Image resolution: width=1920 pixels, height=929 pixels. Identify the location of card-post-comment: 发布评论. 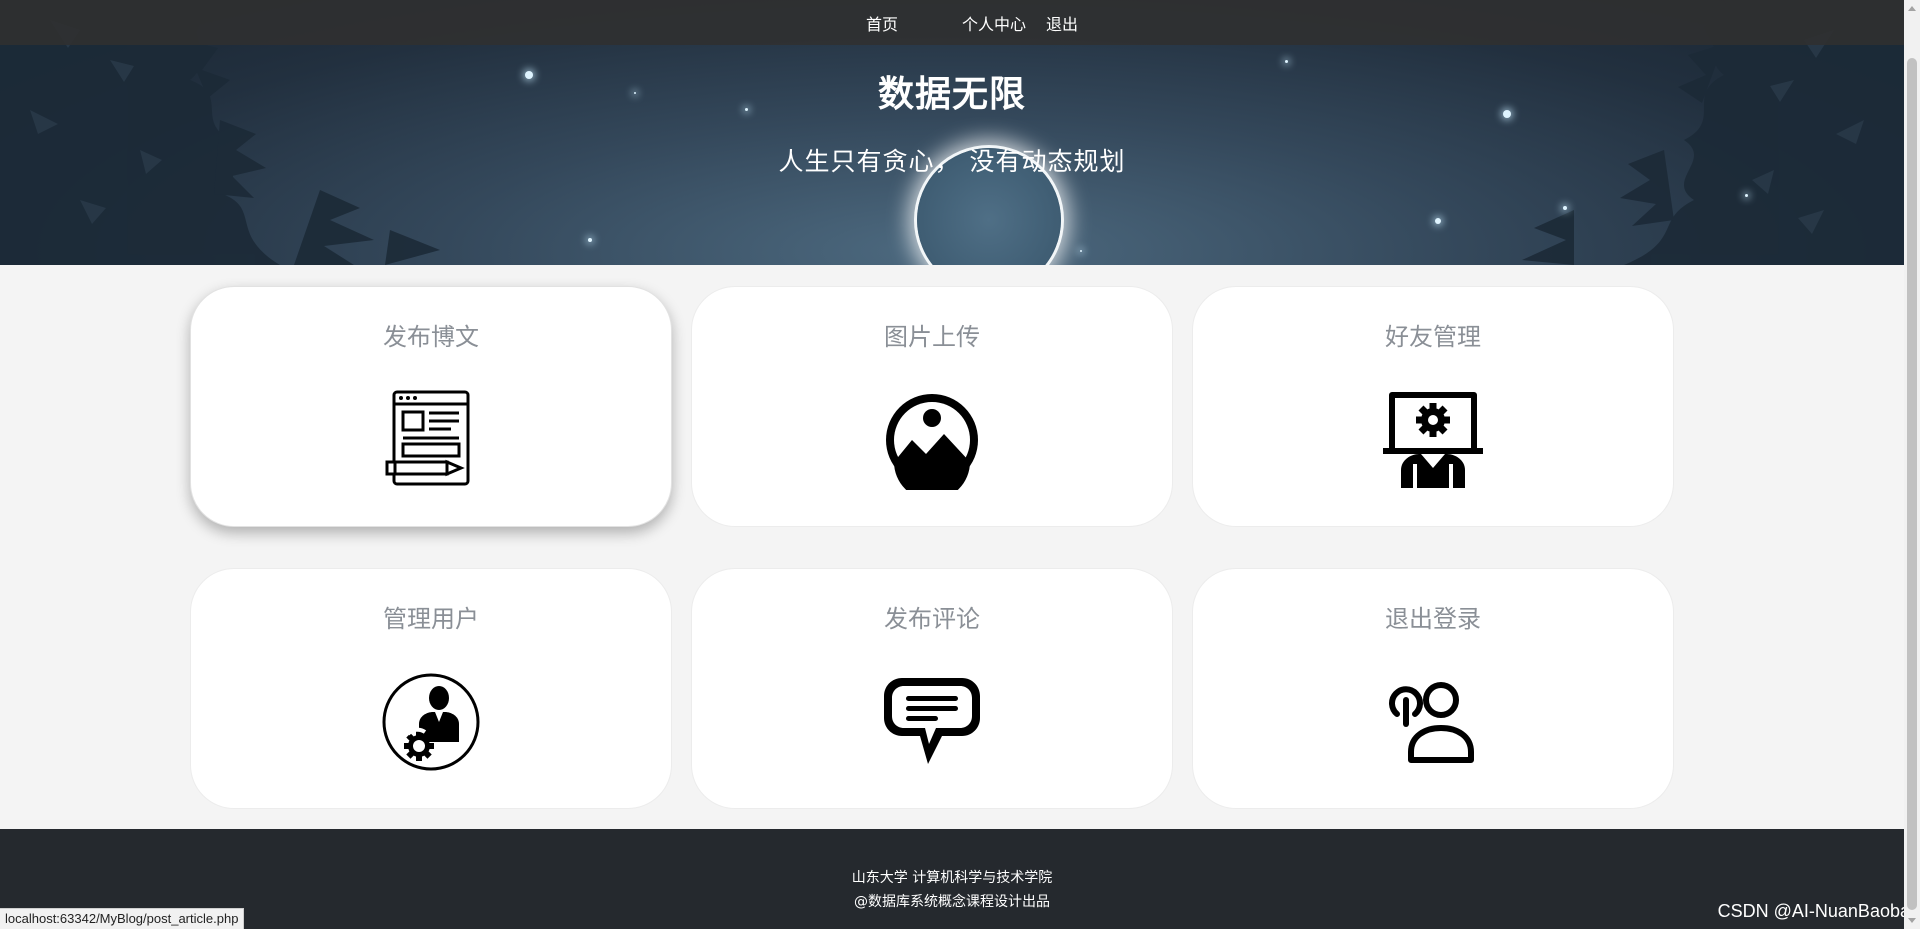
(932, 688).